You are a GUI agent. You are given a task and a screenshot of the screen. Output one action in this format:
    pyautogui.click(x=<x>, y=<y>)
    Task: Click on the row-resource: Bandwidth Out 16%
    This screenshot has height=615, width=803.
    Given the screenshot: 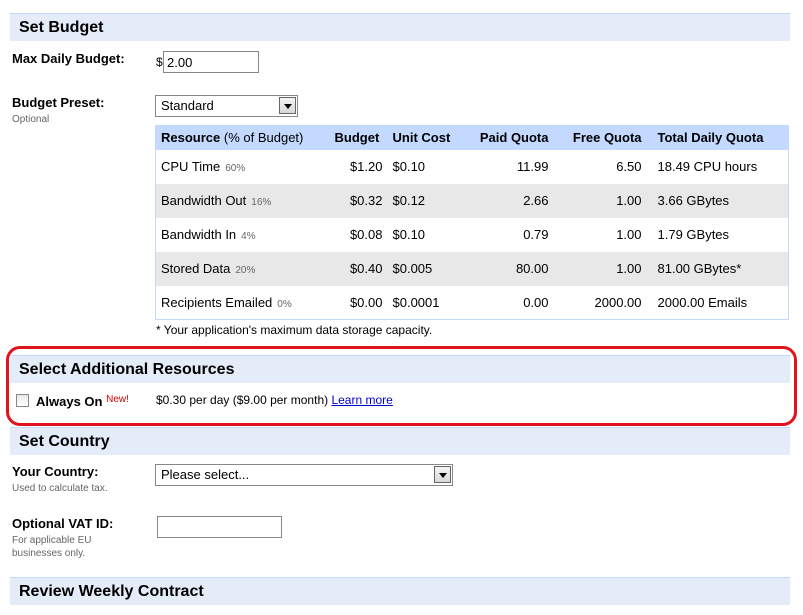 What is the action you would take?
    pyautogui.click(x=242, y=200)
    